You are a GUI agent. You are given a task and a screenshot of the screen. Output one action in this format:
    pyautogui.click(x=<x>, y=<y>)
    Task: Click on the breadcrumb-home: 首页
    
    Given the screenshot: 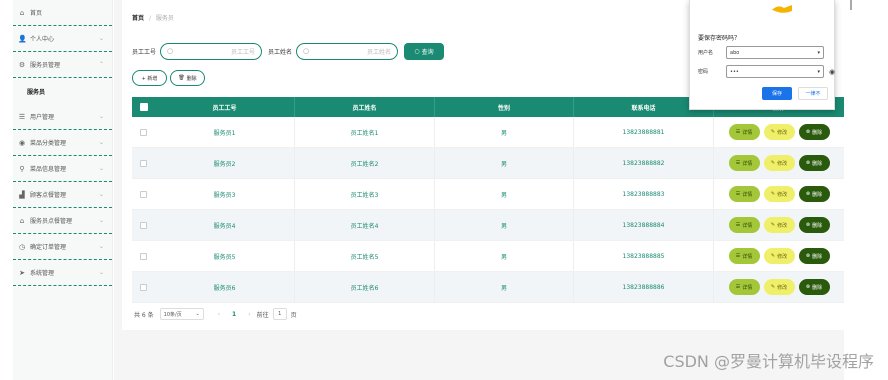 What is the action you would take?
    pyautogui.click(x=138, y=18)
    